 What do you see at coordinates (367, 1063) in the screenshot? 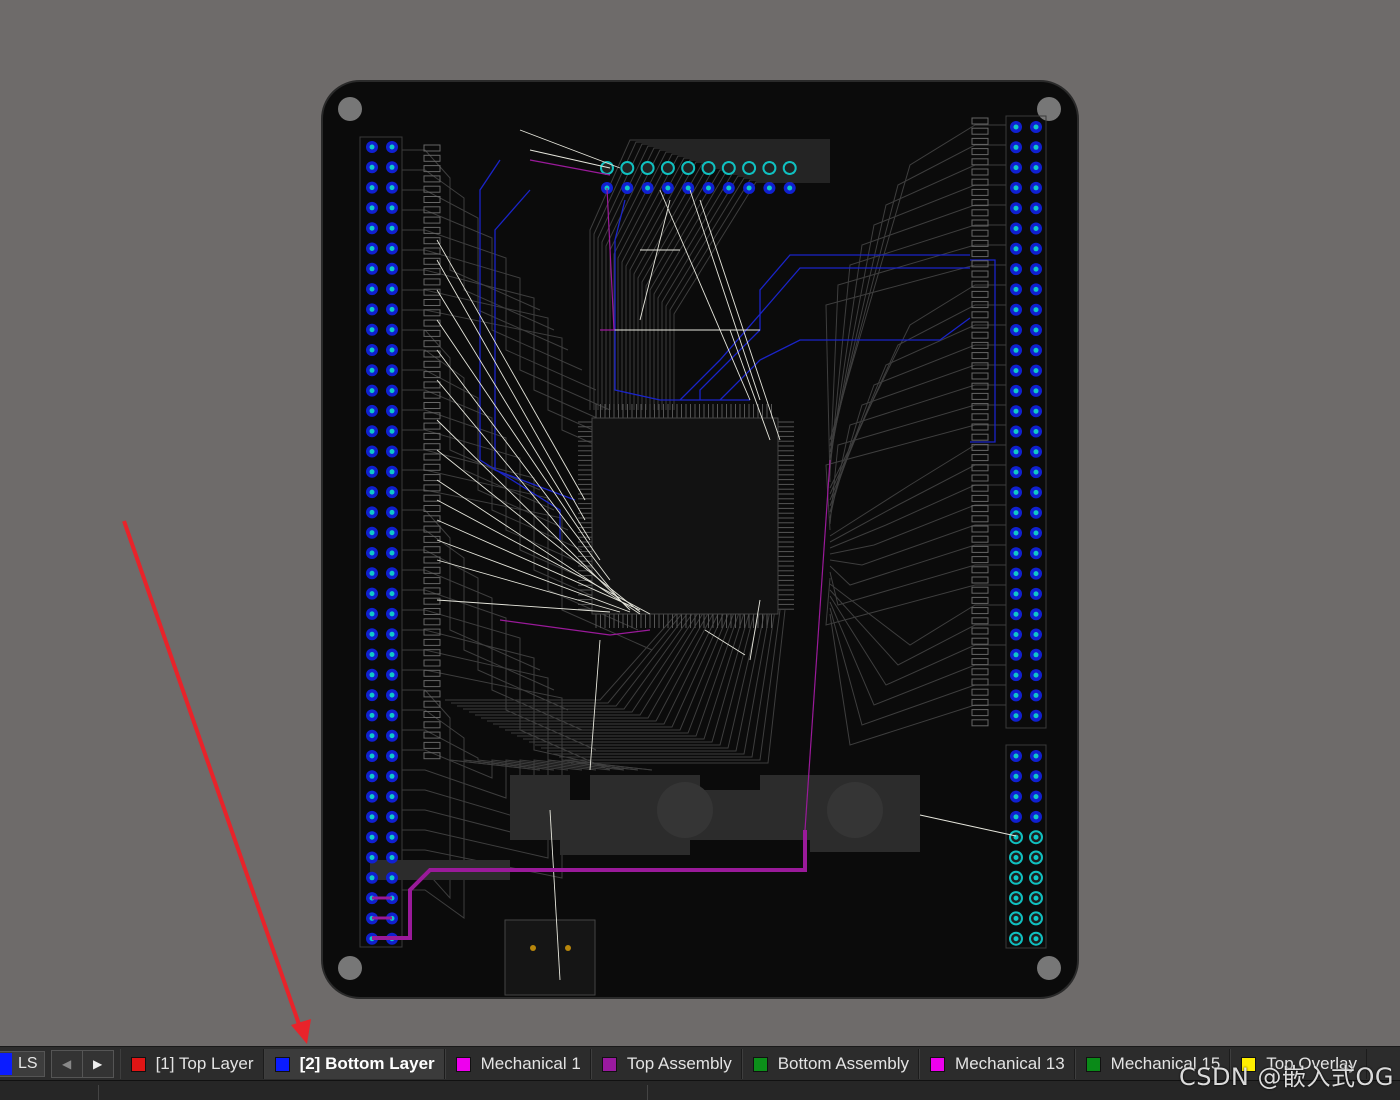
I see `tab-label: [2] Bottom Layer` at bounding box center [367, 1063].